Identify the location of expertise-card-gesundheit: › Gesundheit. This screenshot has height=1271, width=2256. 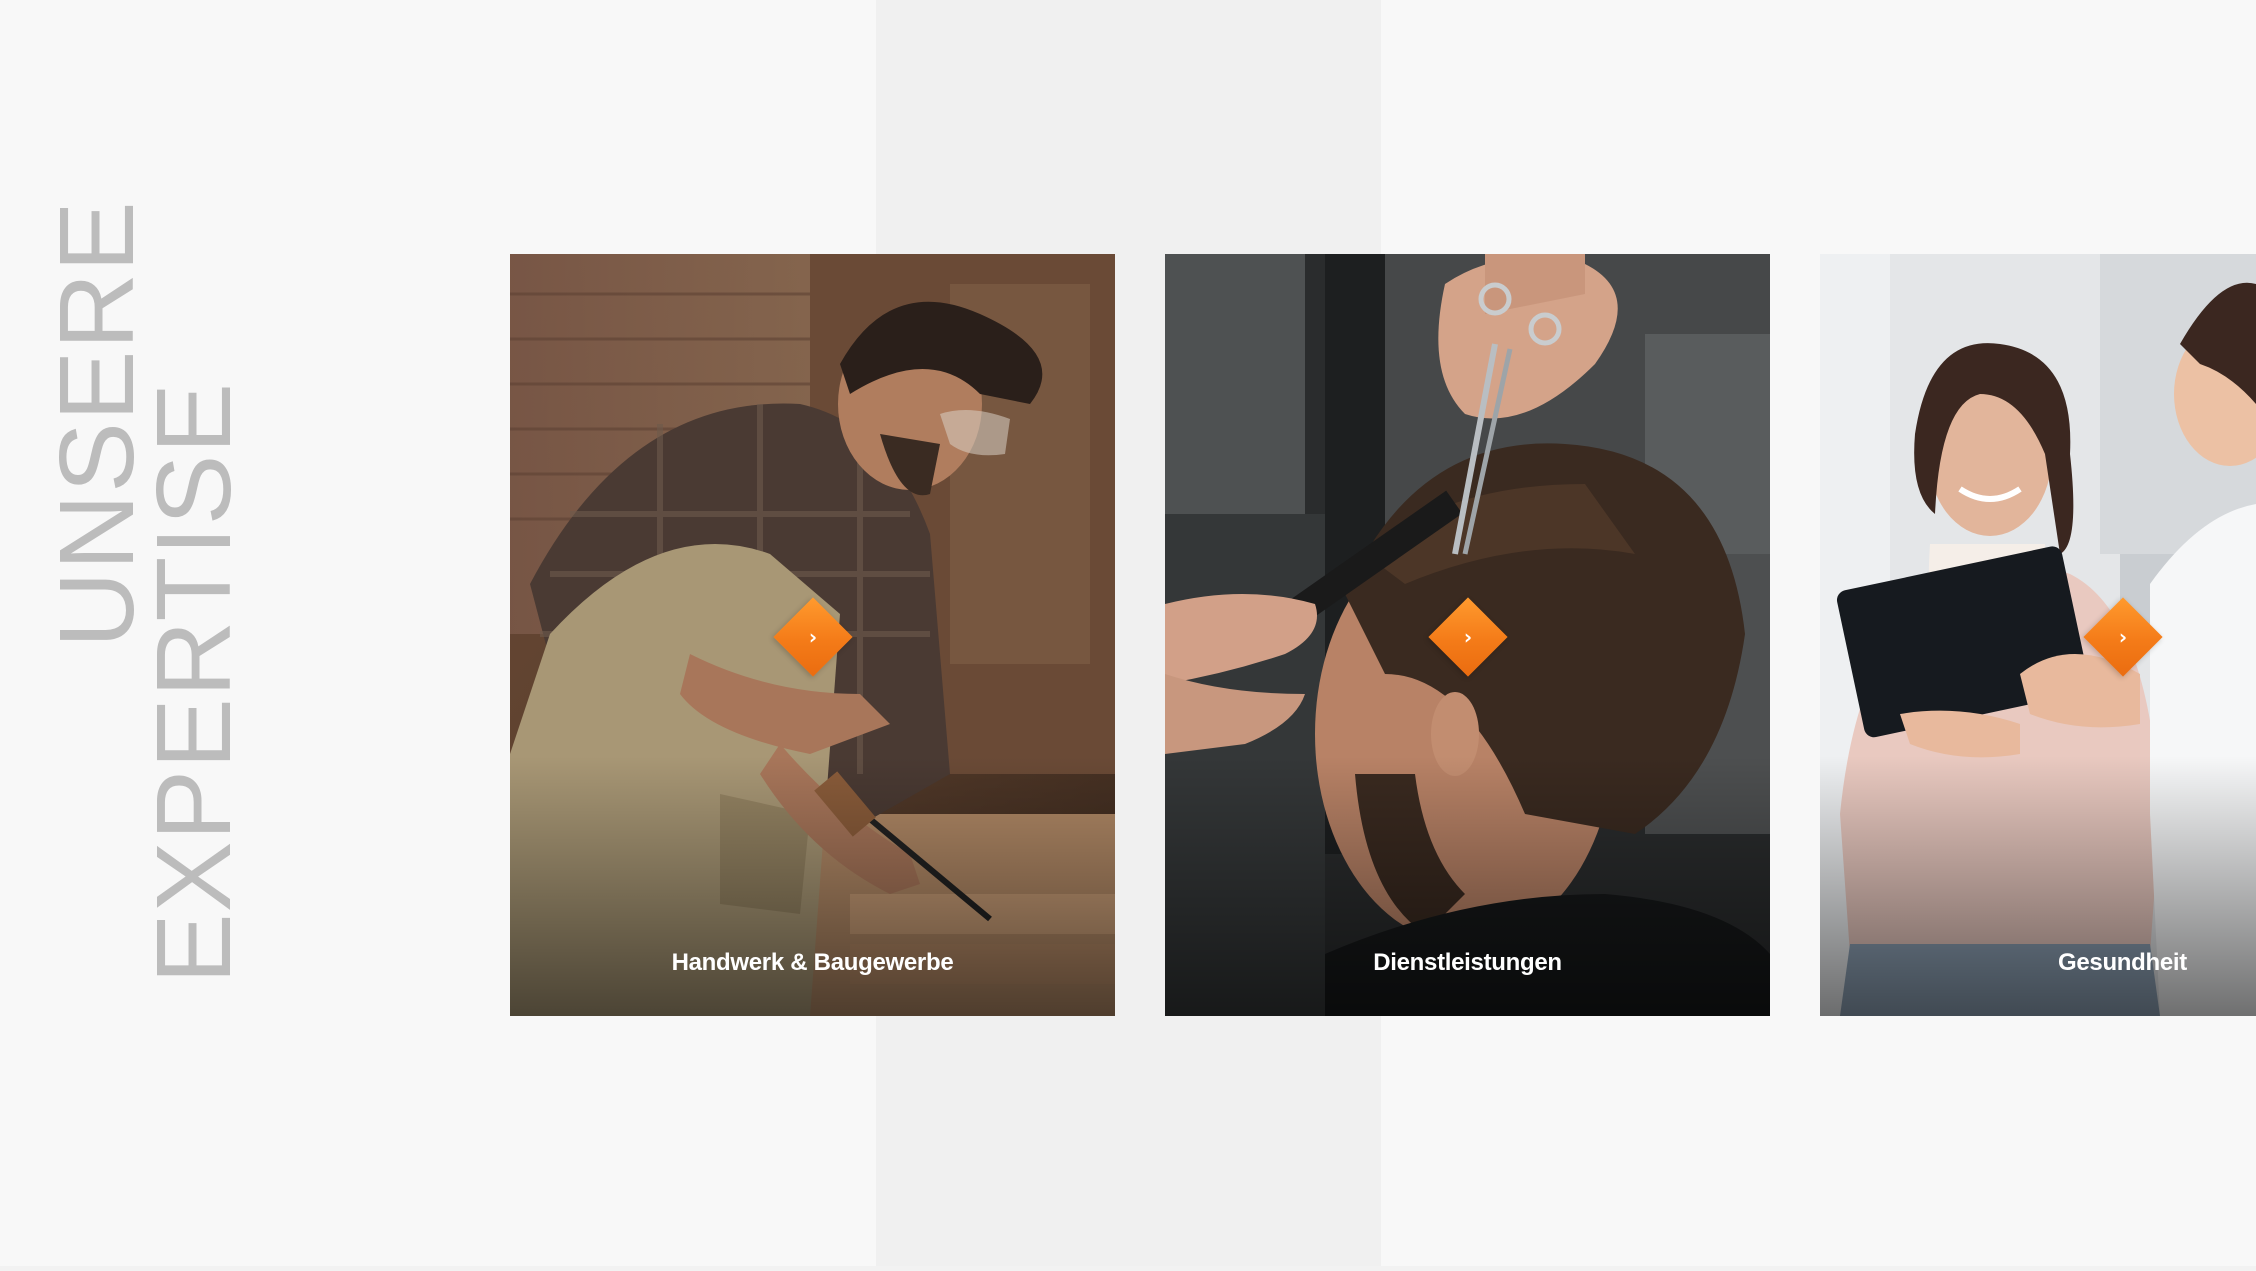
(2038, 635).